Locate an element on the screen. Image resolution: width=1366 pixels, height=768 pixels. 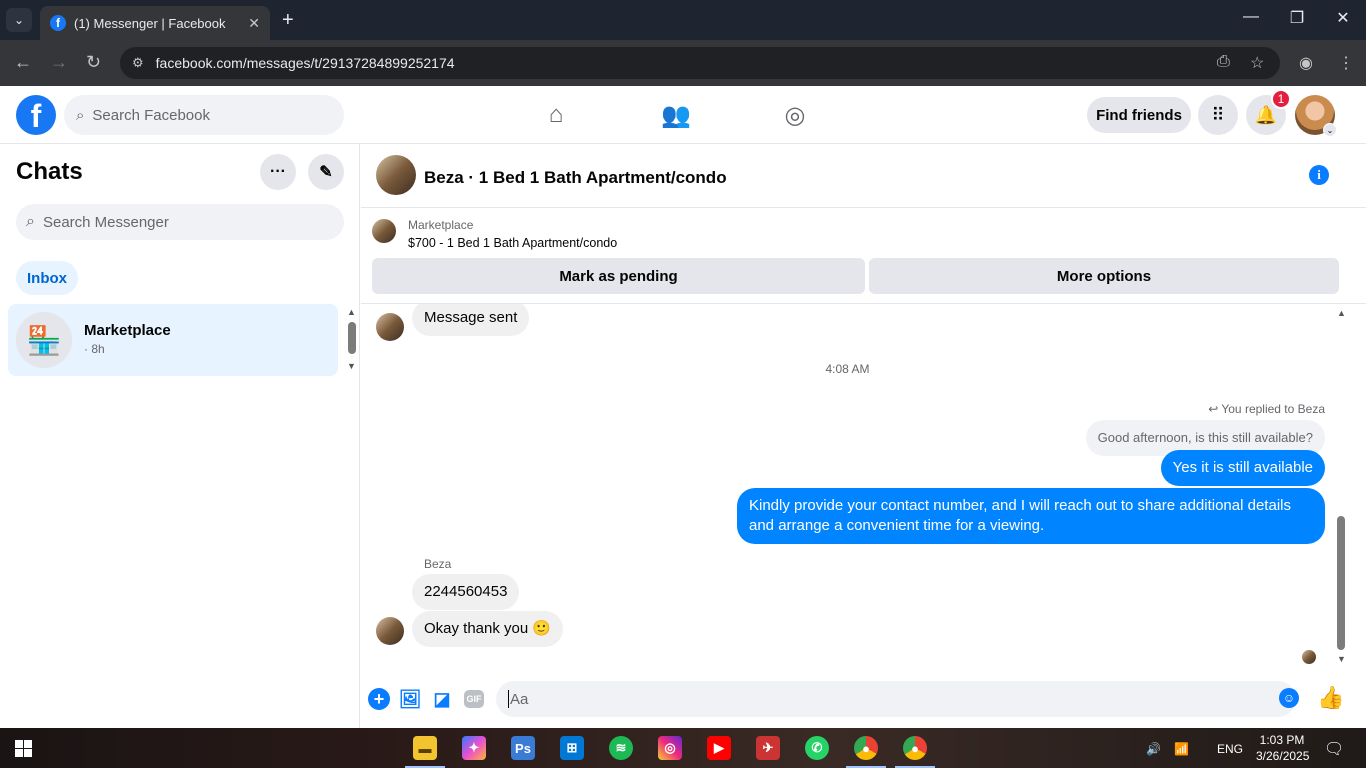
microsoft-store-icon: ⊞ is located at coordinates (572, 748).